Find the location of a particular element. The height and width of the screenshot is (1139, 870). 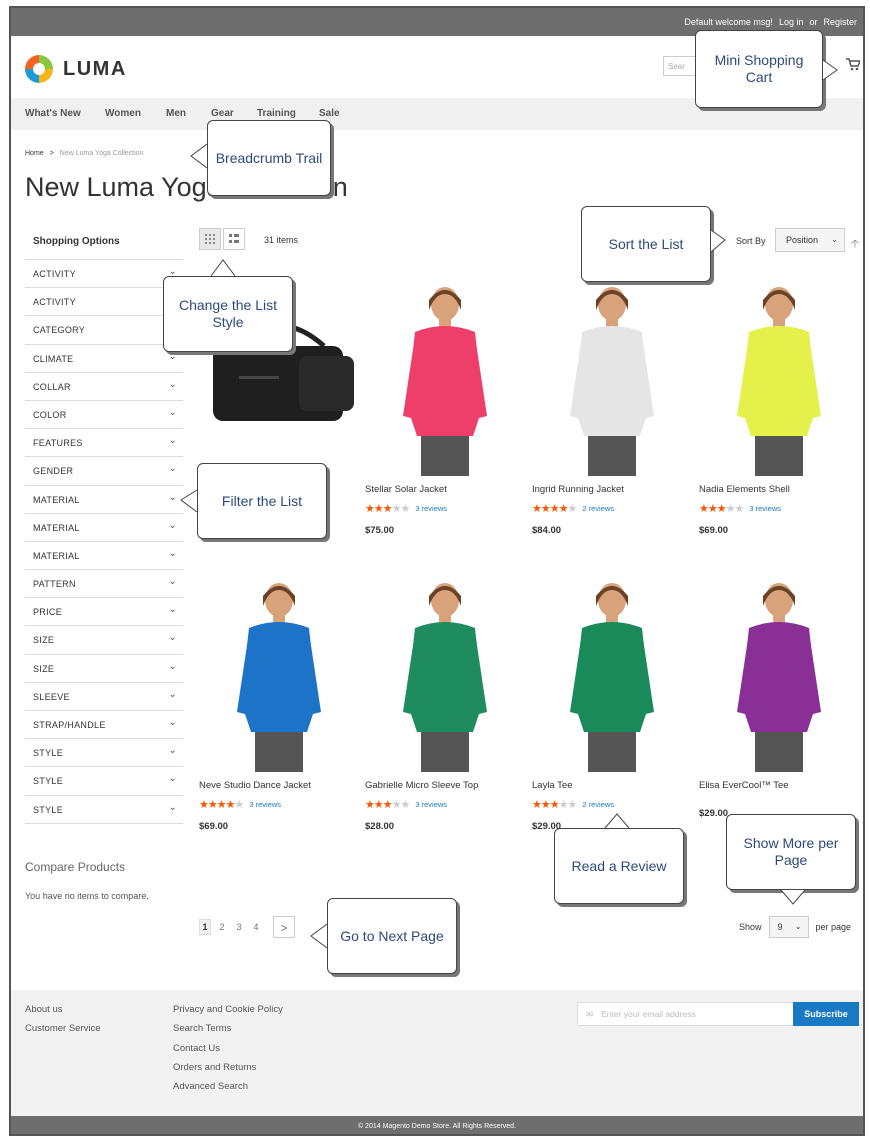

filter-collar: COLLAR ⌄ is located at coordinates (104, 387).